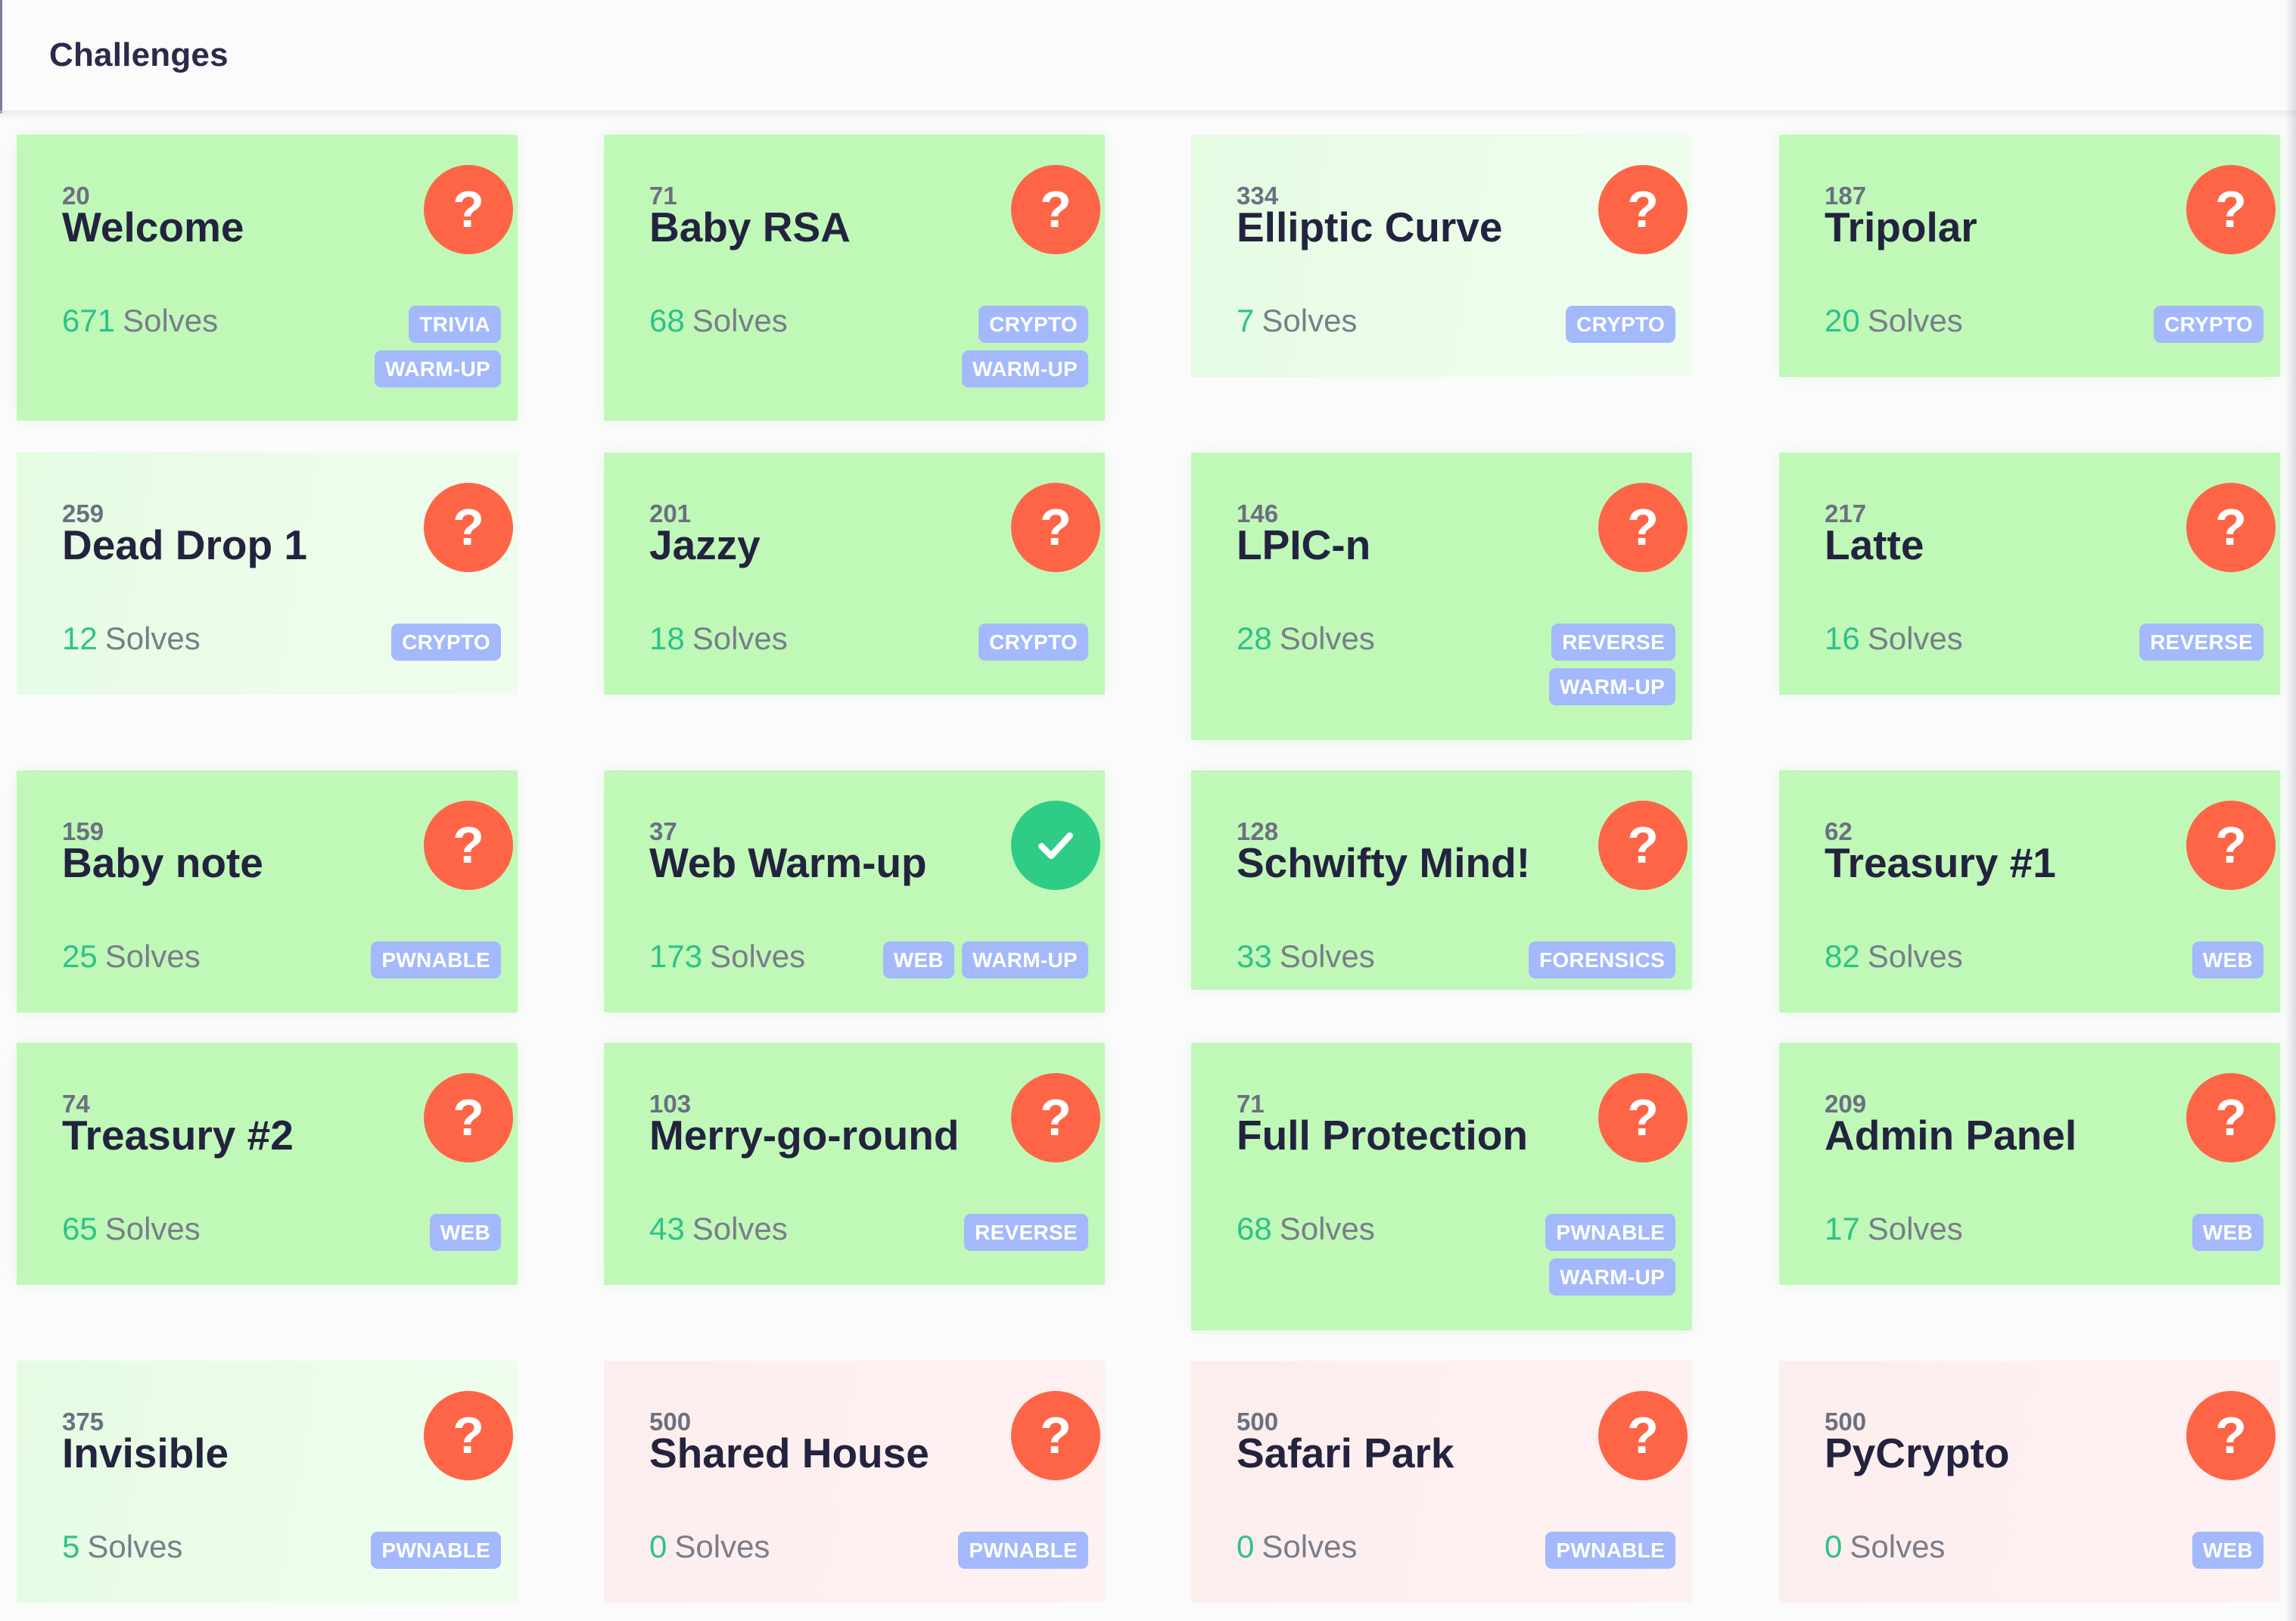 The width and height of the screenshot is (2296, 1621). What do you see at coordinates (267, 891) in the screenshot?
I see `challenge-card: 159 Baby note 25 Solves? PWNABLE` at bounding box center [267, 891].